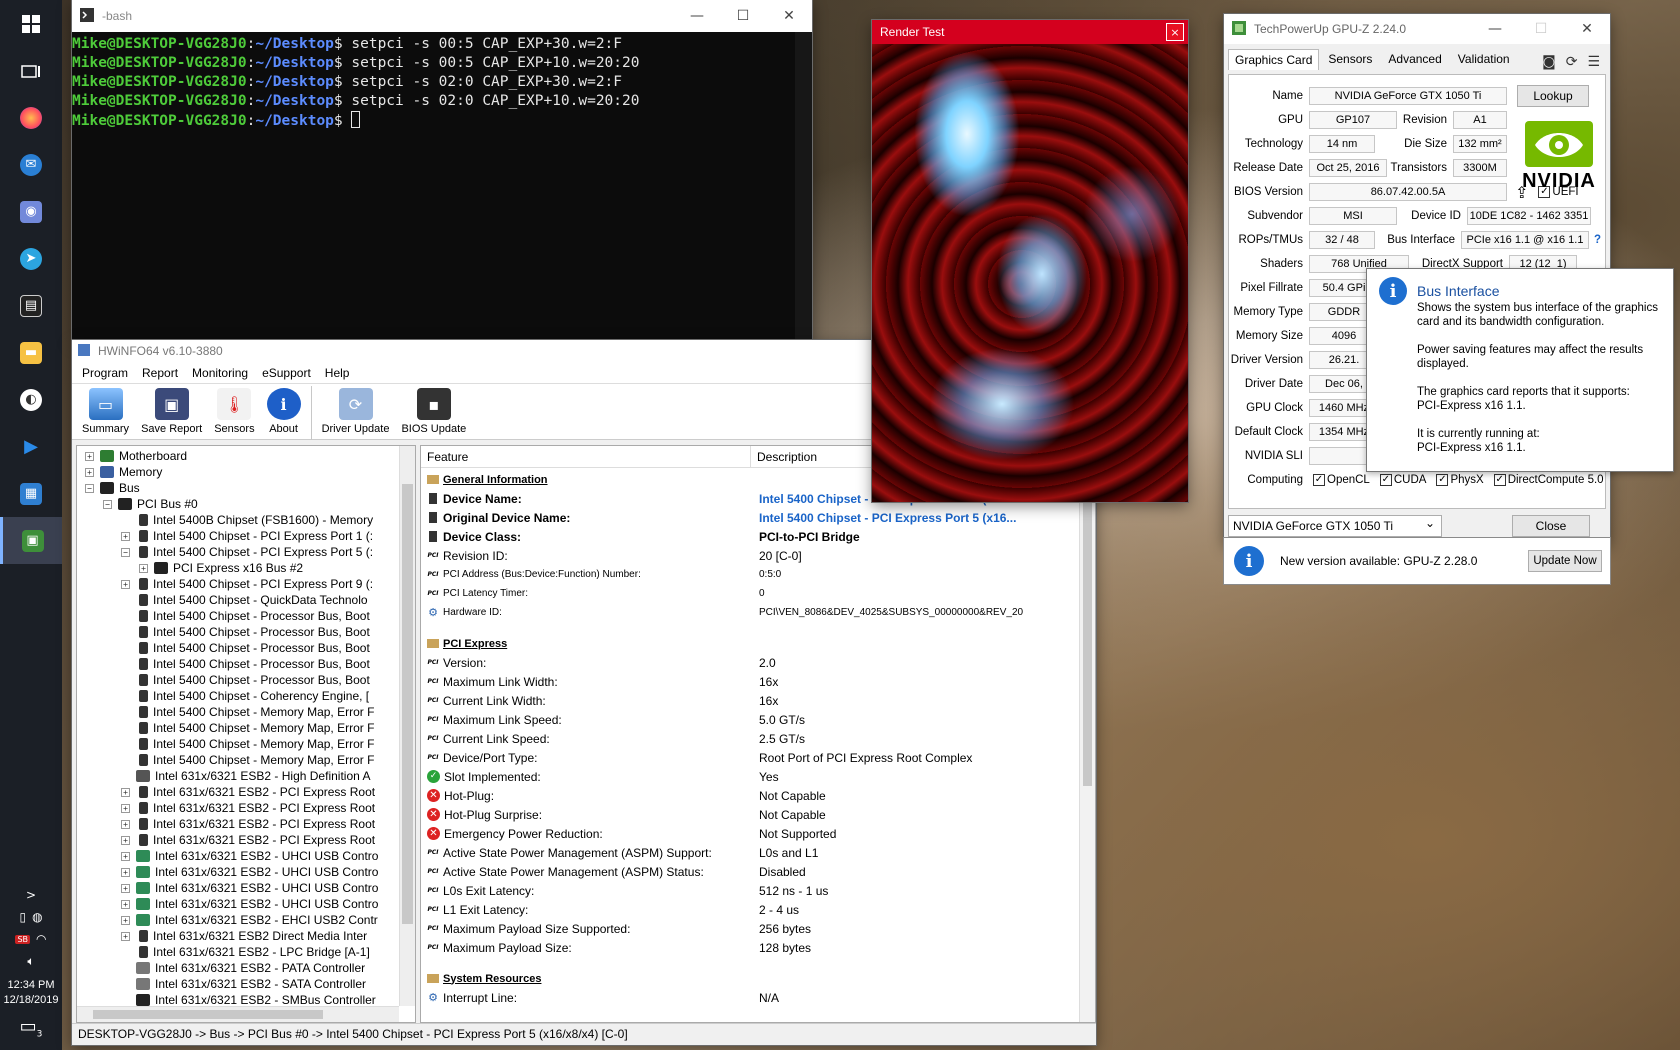 This screenshot has width=1680, height=1050. I want to click on detail-row: PCI Maximum Link Width: 16x, so click(758, 681).